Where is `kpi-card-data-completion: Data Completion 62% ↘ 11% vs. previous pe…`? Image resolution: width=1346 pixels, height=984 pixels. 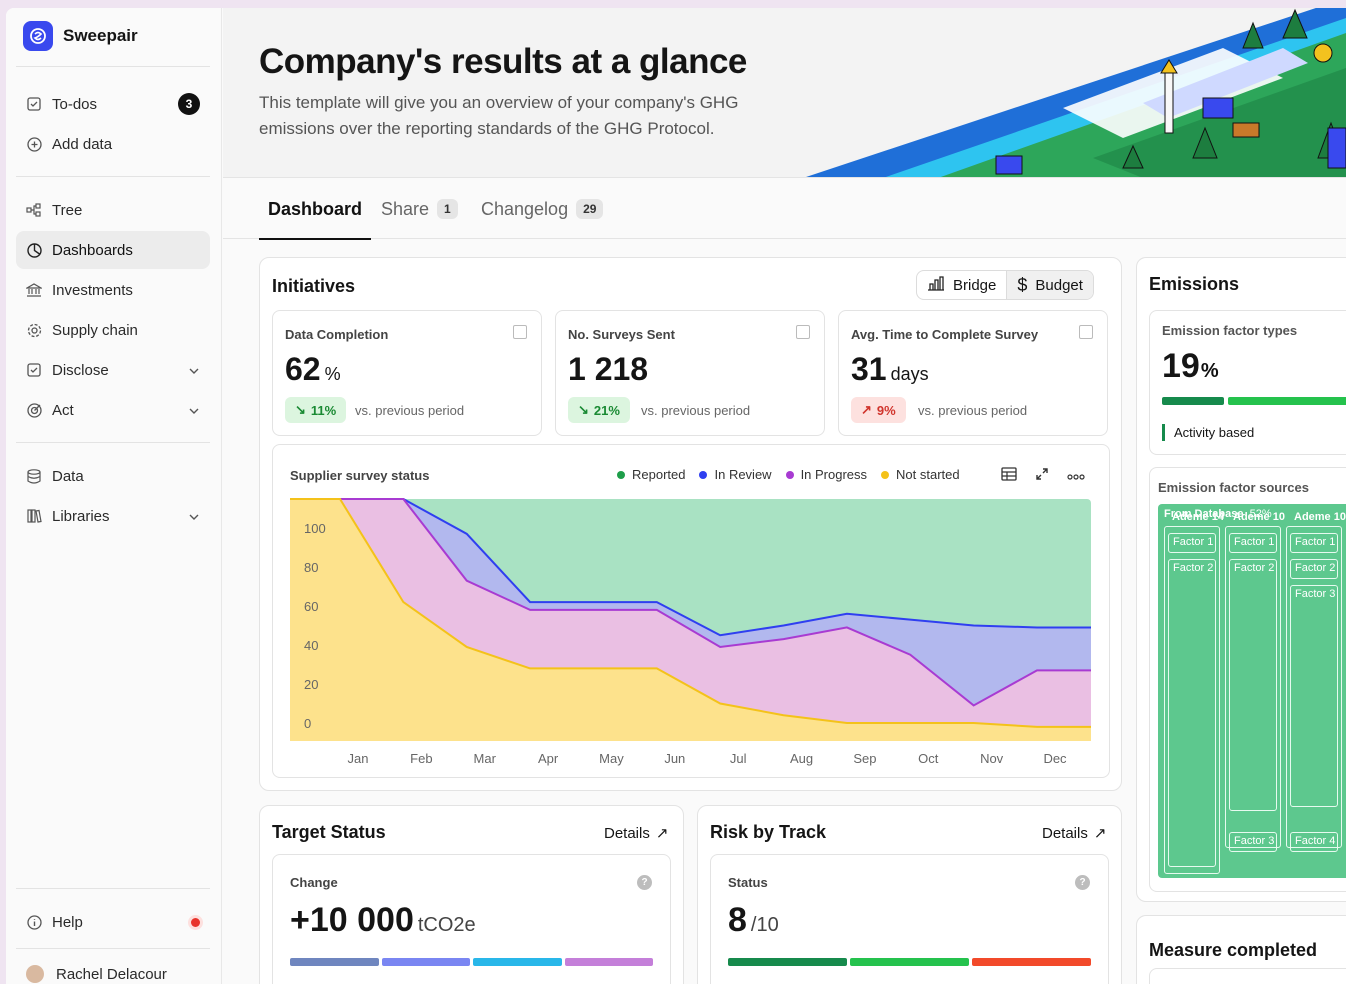
kpi-card-data-completion: Data Completion 62% ↘ 11% vs. previous pe… is located at coordinates (407, 373).